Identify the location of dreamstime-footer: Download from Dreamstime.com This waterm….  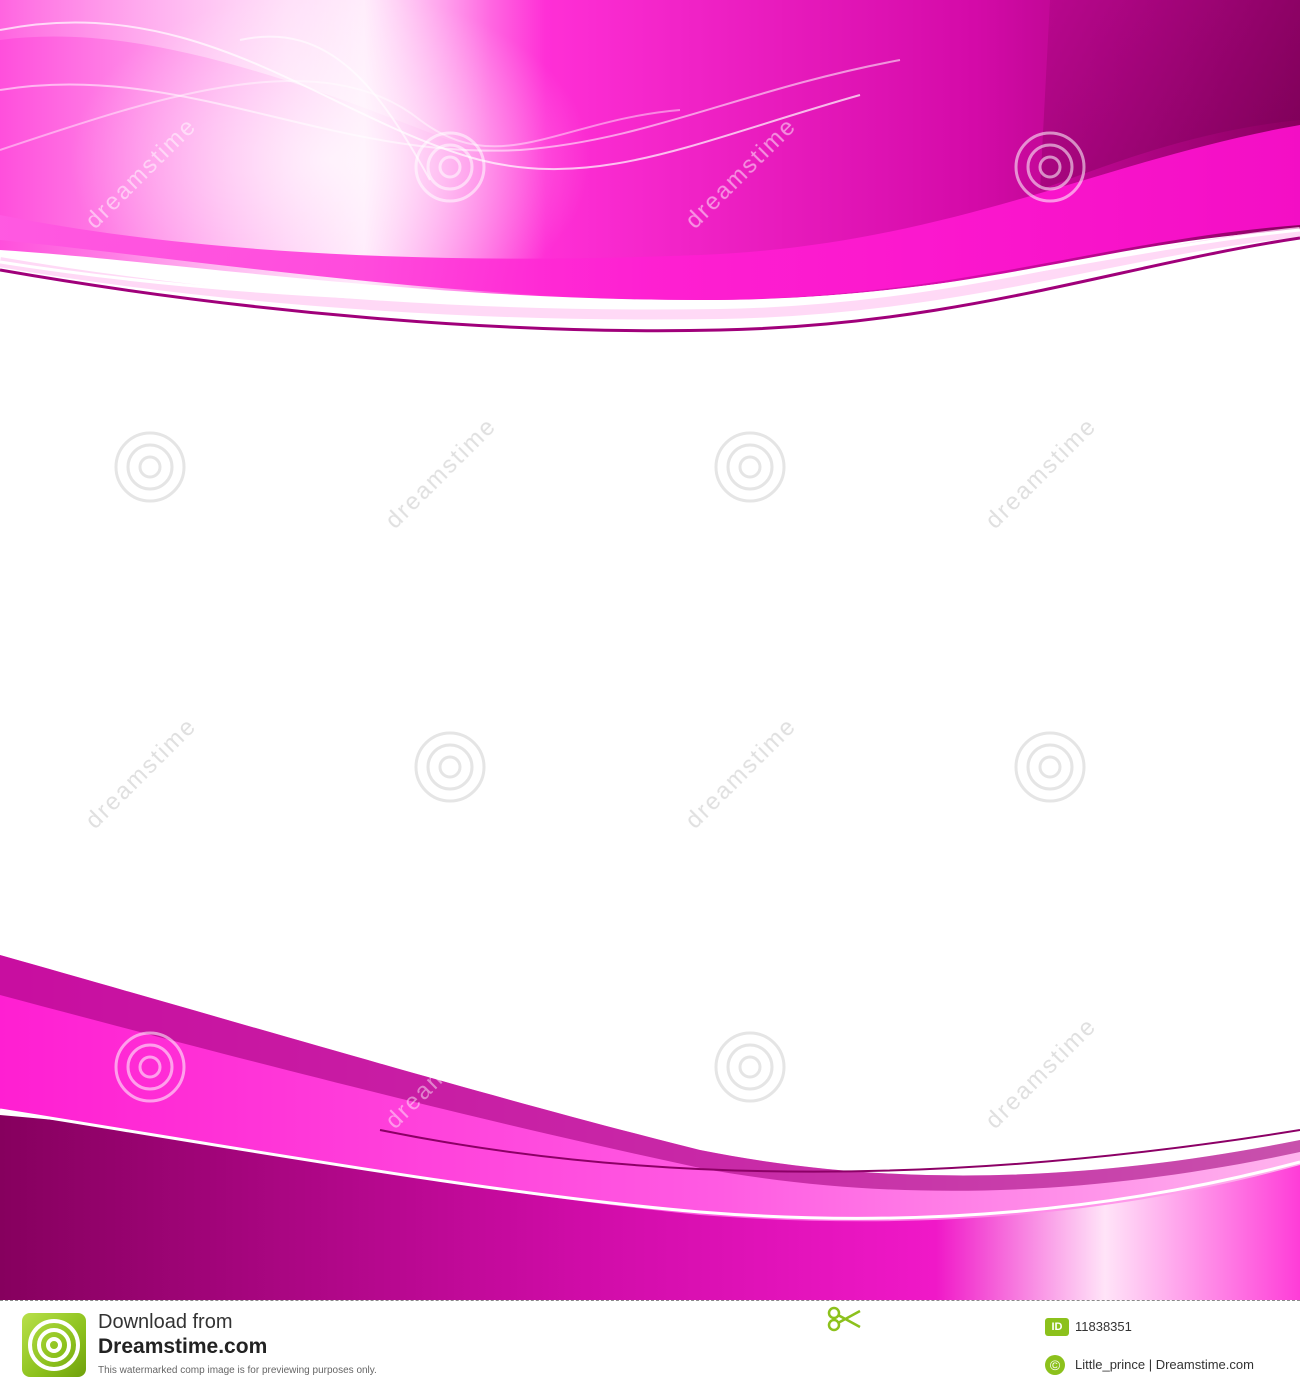
(650, 1345).